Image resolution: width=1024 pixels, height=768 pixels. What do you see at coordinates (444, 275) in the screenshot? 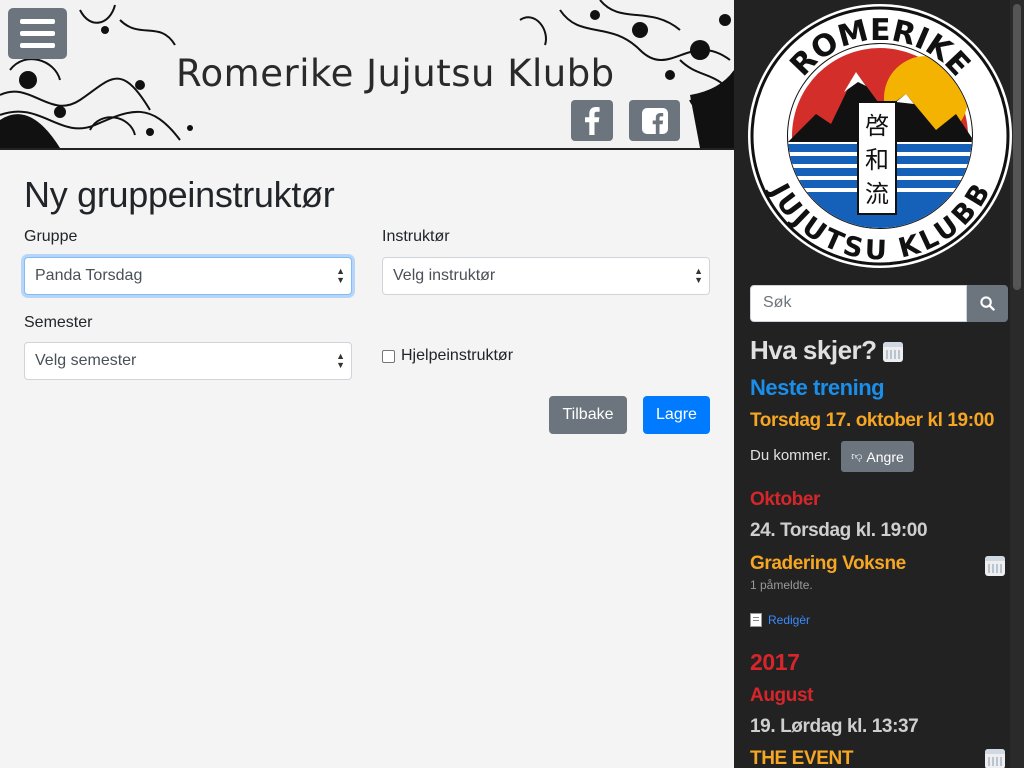
I see `instructor-select-value: Velg instruktør` at bounding box center [444, 275].